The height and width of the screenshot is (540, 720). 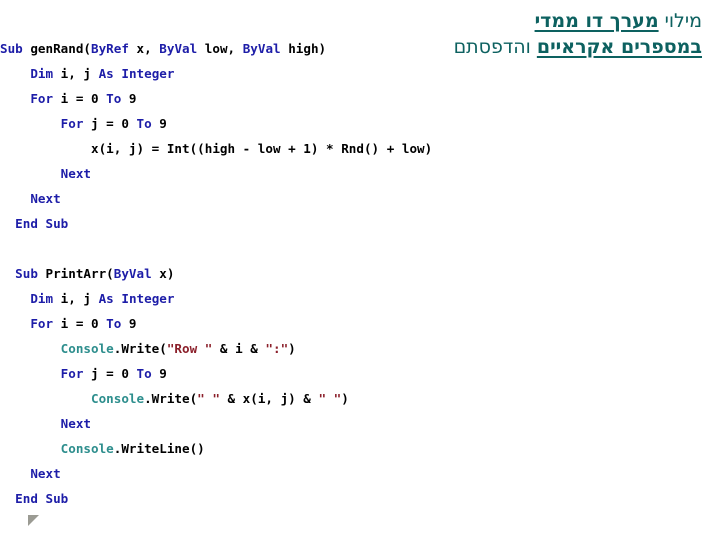 What do you see at coordinates (269, 398) in the screenshot?
I see `code-token: & x(i, j) &` at bounding box center [269, 398].